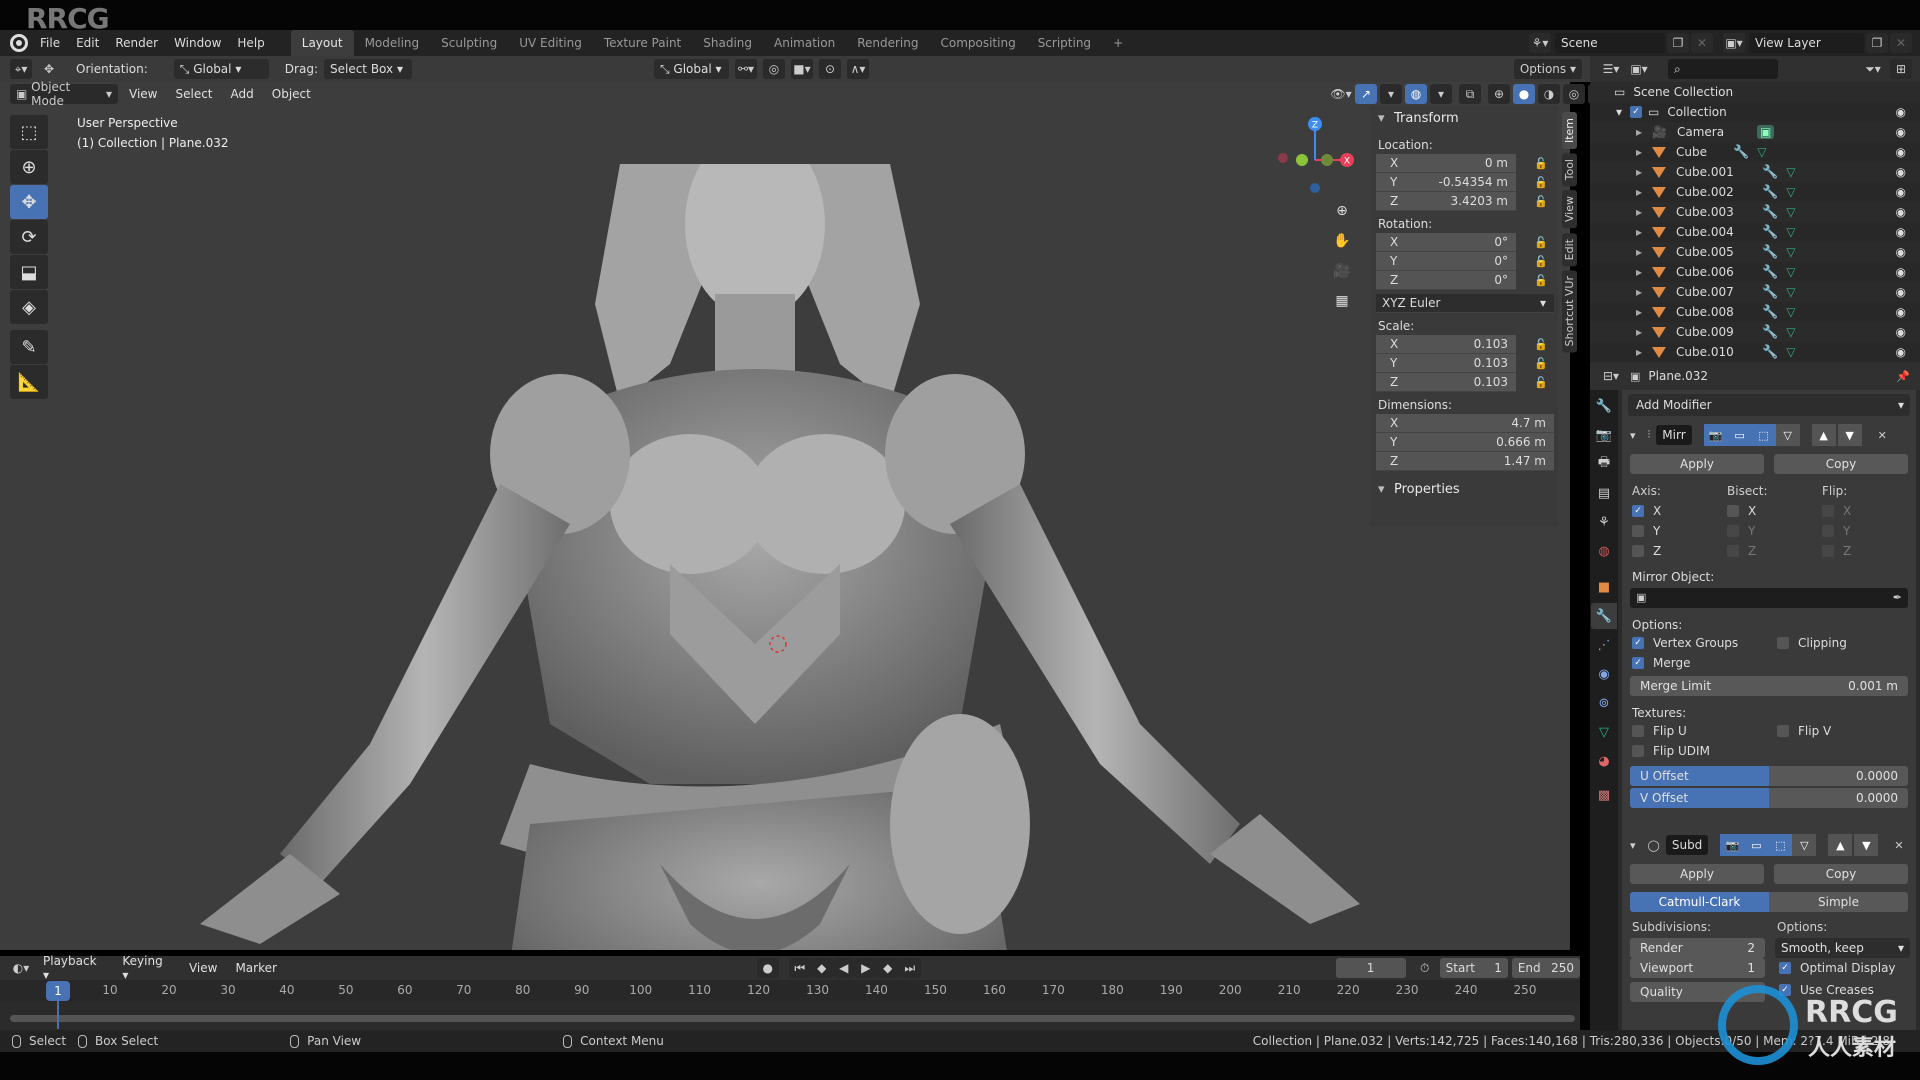 The image size is (1920, 1080). I want to click on rotate-tool-icon: ⟳, so click(29, 237).